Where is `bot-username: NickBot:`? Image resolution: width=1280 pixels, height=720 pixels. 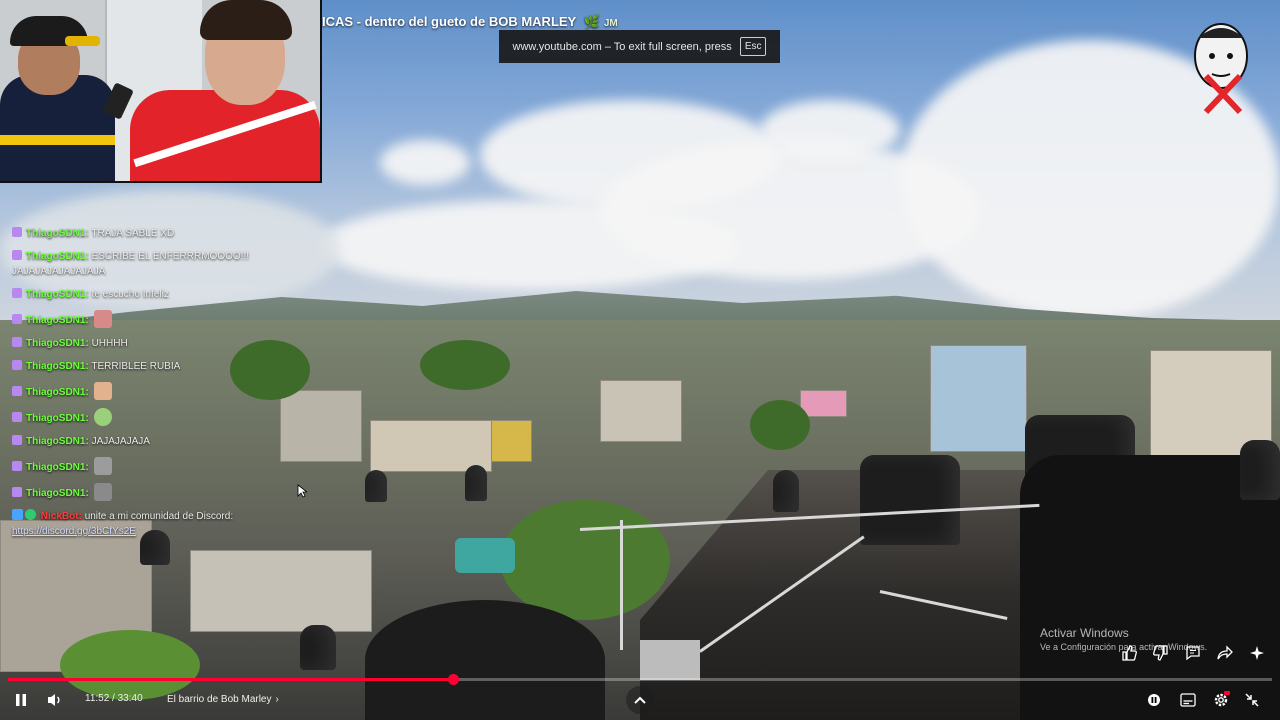 bot-username: NickBot: is located at coordinates (61, 516).